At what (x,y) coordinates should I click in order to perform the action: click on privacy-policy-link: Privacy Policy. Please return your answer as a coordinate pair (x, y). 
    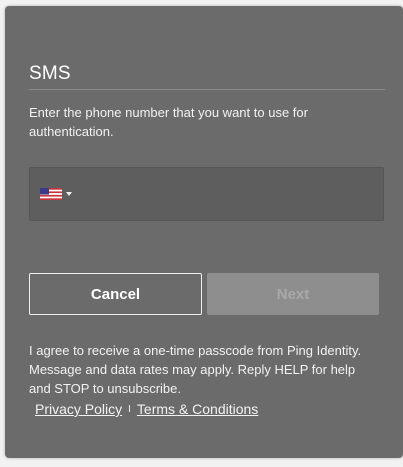
    Looking at the image, I should click on (78, 409).